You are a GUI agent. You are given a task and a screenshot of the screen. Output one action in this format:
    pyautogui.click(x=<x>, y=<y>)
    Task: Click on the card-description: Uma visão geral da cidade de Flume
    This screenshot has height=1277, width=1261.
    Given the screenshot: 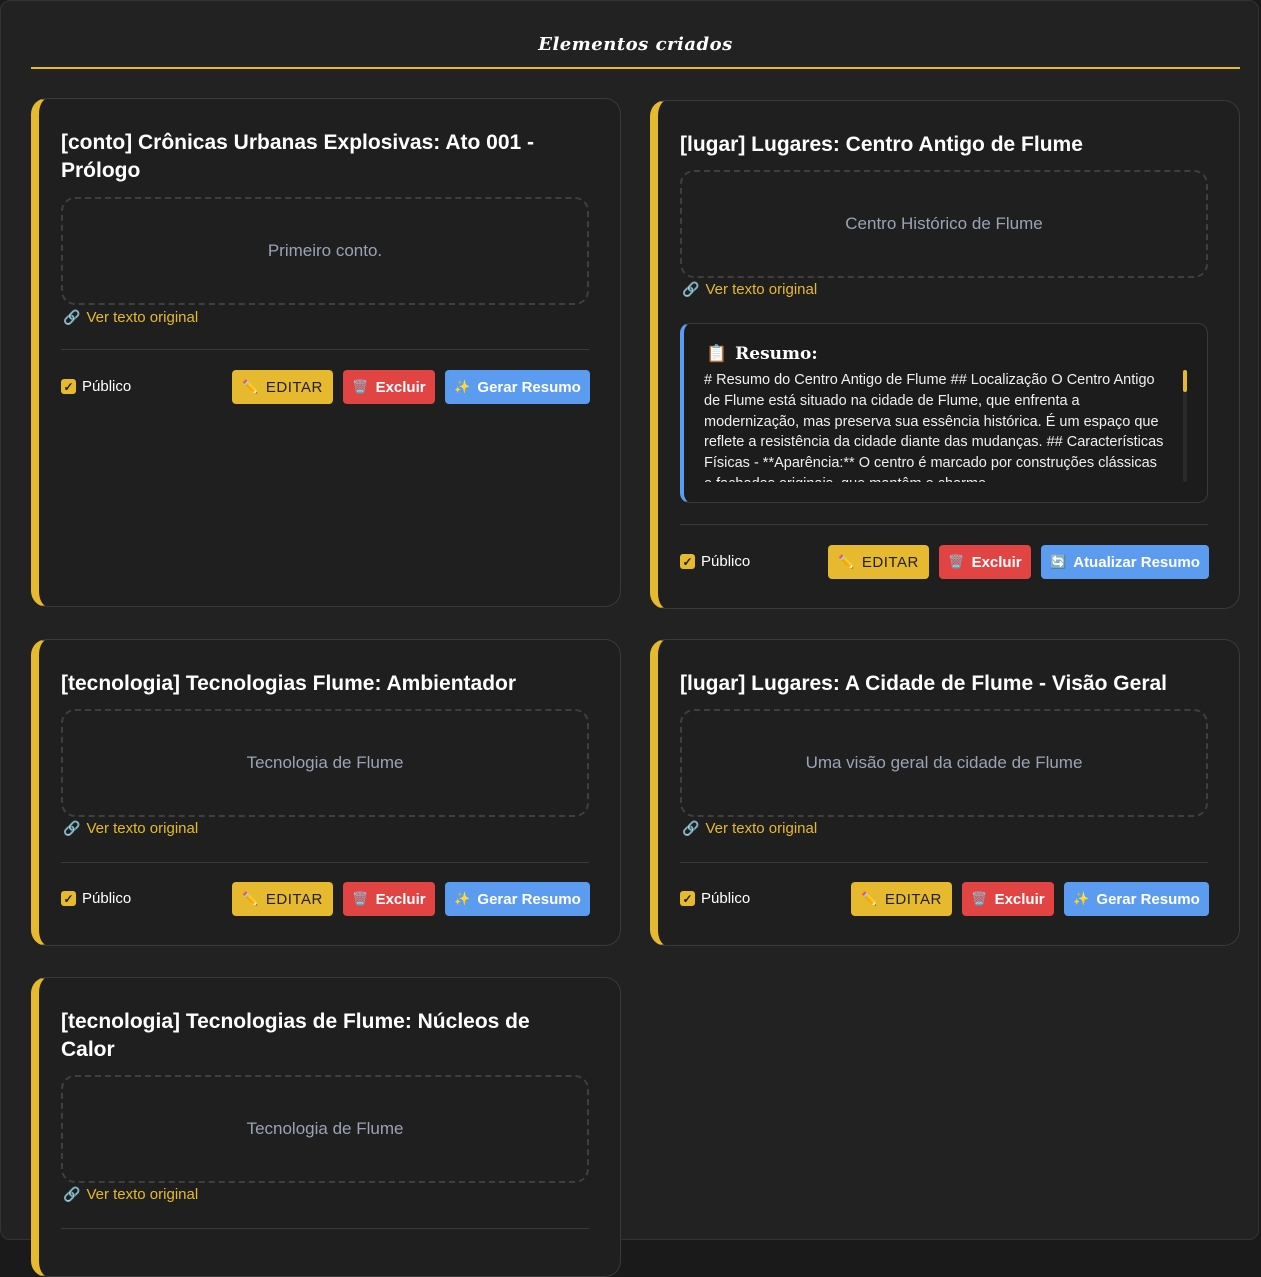 What is the action you would take?
    pyautogui.click(x=944, y=763)
    